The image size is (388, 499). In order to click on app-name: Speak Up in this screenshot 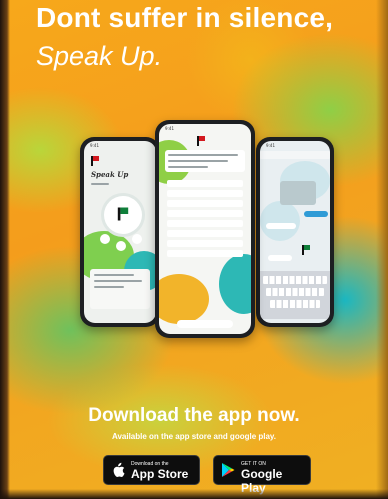, I will do `click(110, 174)`.